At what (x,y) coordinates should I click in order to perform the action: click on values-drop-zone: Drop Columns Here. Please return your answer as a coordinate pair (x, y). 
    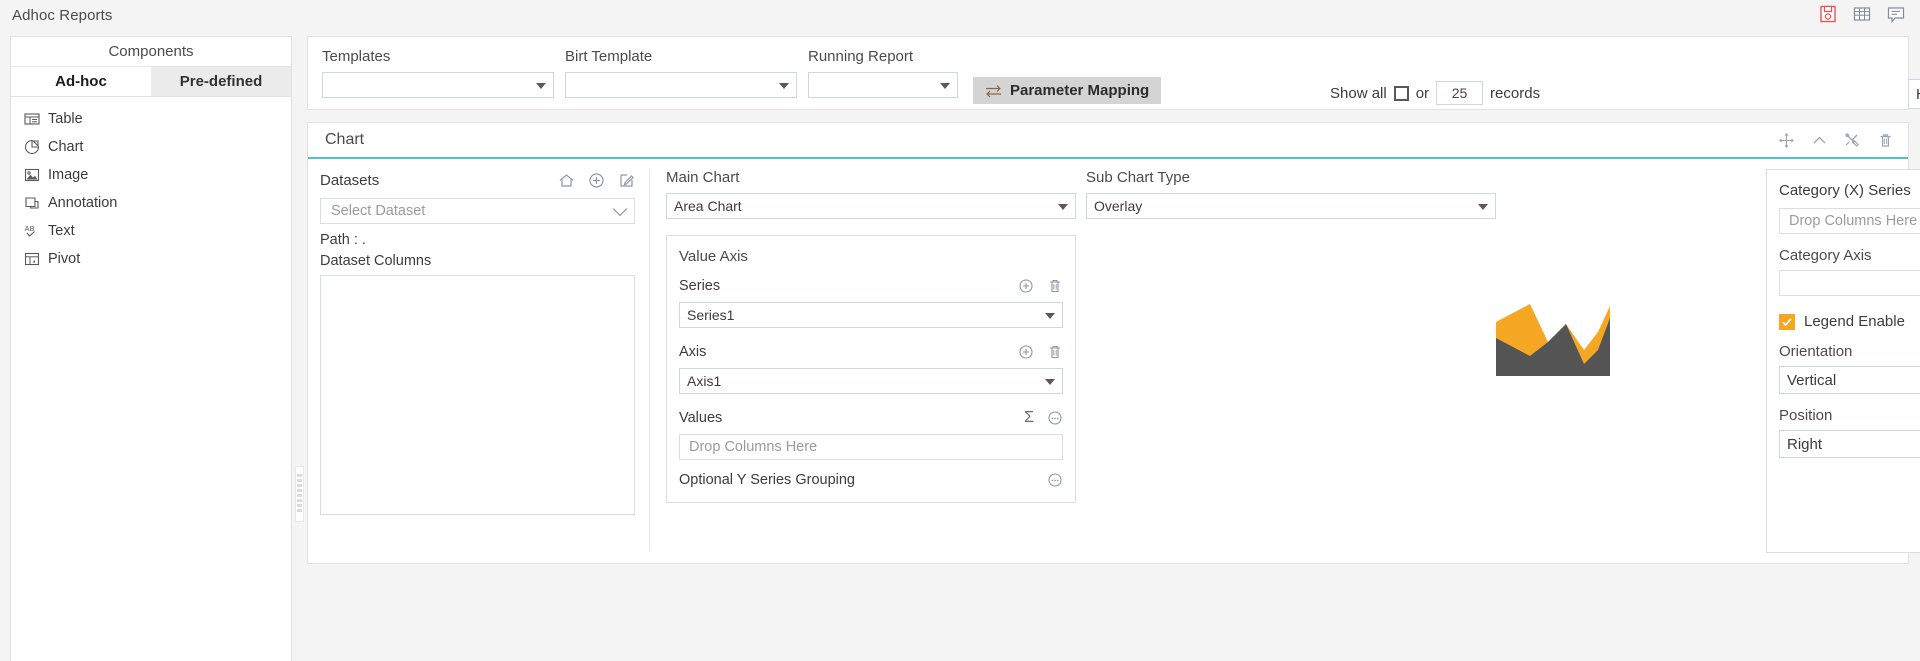
    Looking at the image, I should click on (871, 447).